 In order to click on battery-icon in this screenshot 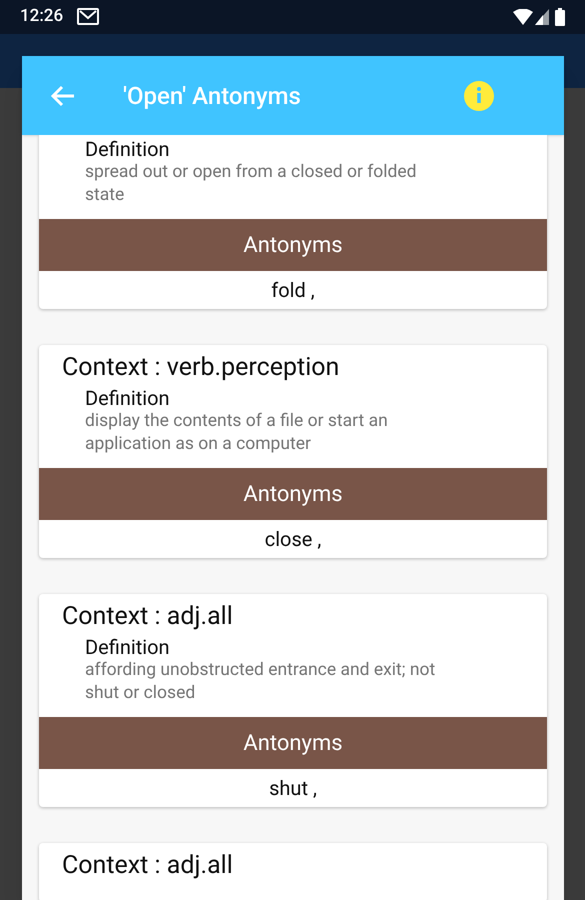, I will do `click(560, 17)`.